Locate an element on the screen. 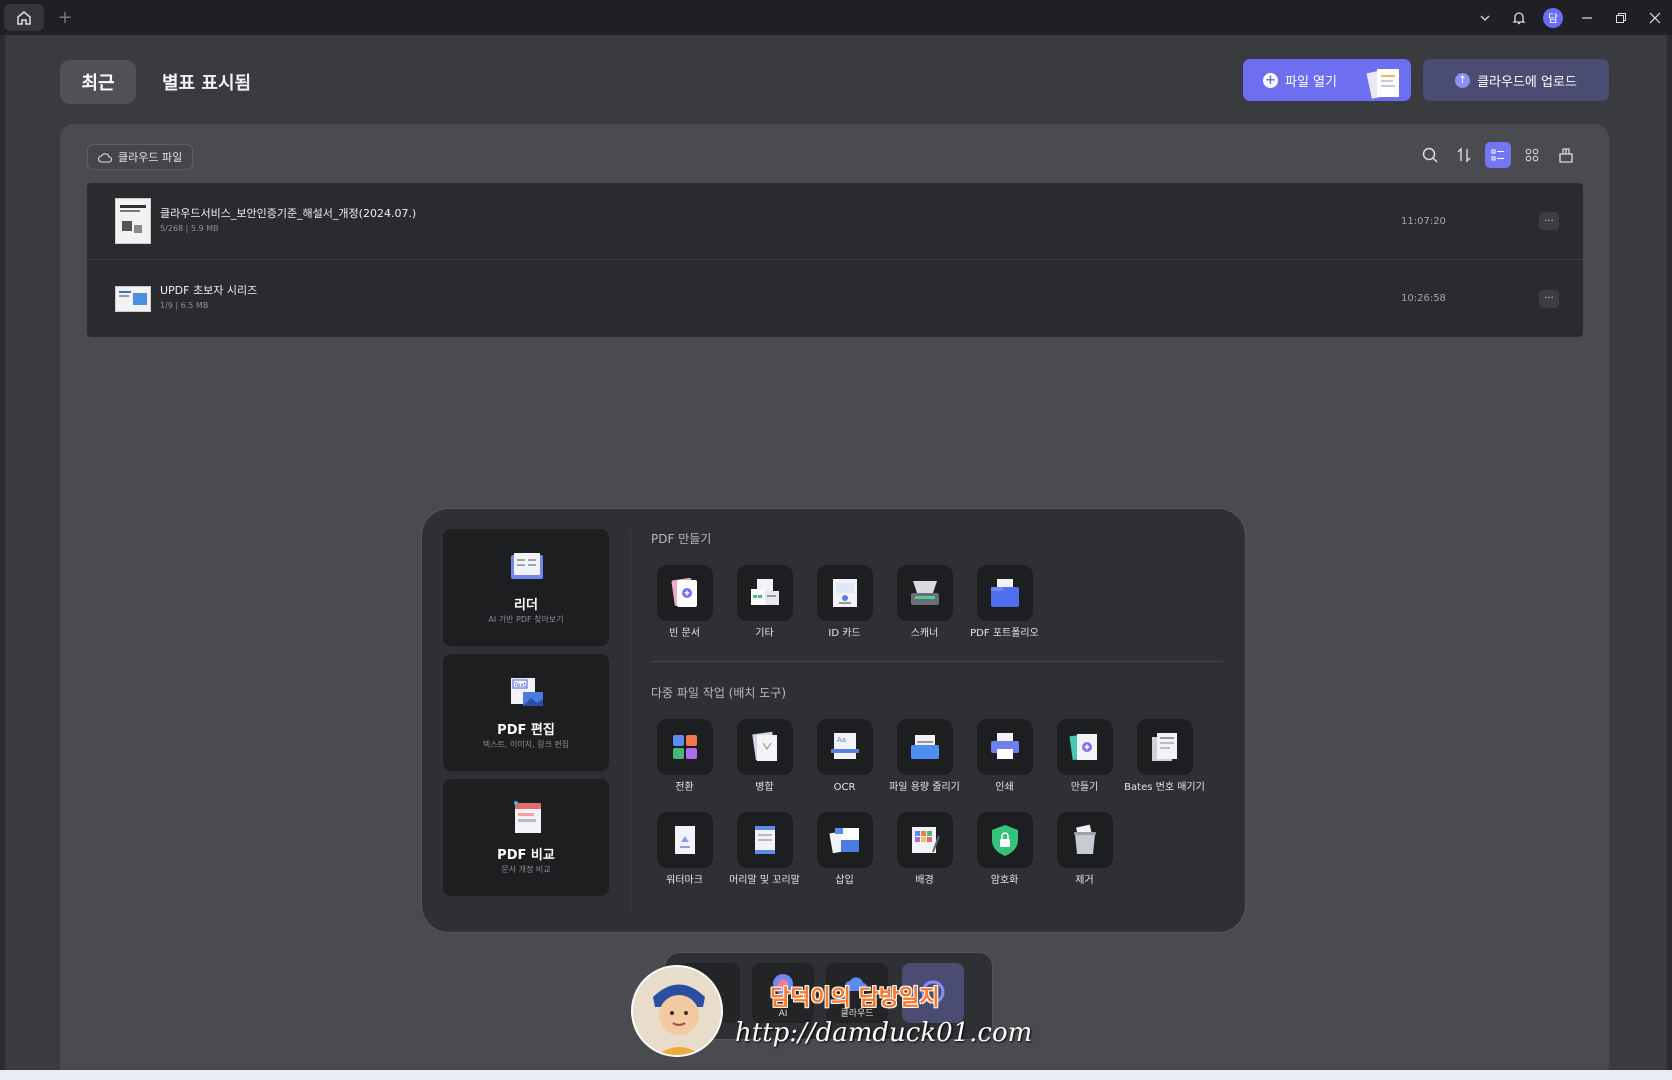 The width and height of the screenshot is (1672, 1080). card-title: PDF 편집 is located at coordinates (526, 730).